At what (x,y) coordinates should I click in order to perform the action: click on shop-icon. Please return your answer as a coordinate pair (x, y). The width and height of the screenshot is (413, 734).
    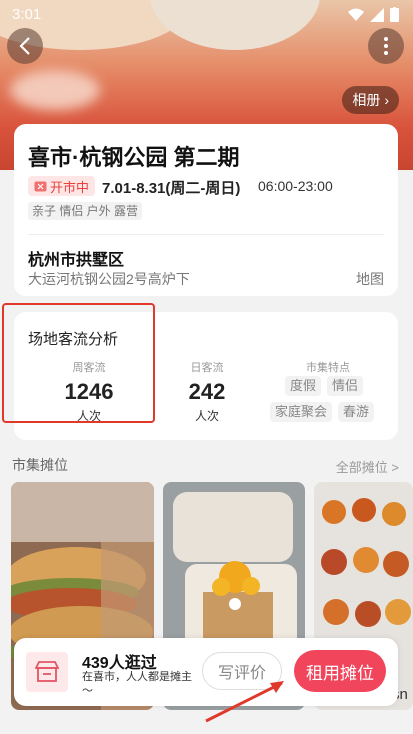
    Looking at the image, I should click on (47, 672).